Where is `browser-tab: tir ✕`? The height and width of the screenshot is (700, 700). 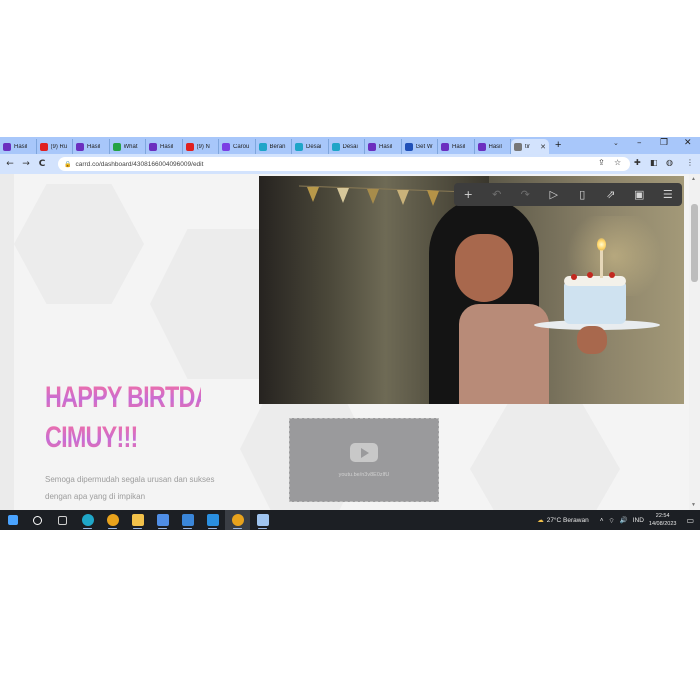
browser-tab: tir ✕ is located at coordinates (530, 146).